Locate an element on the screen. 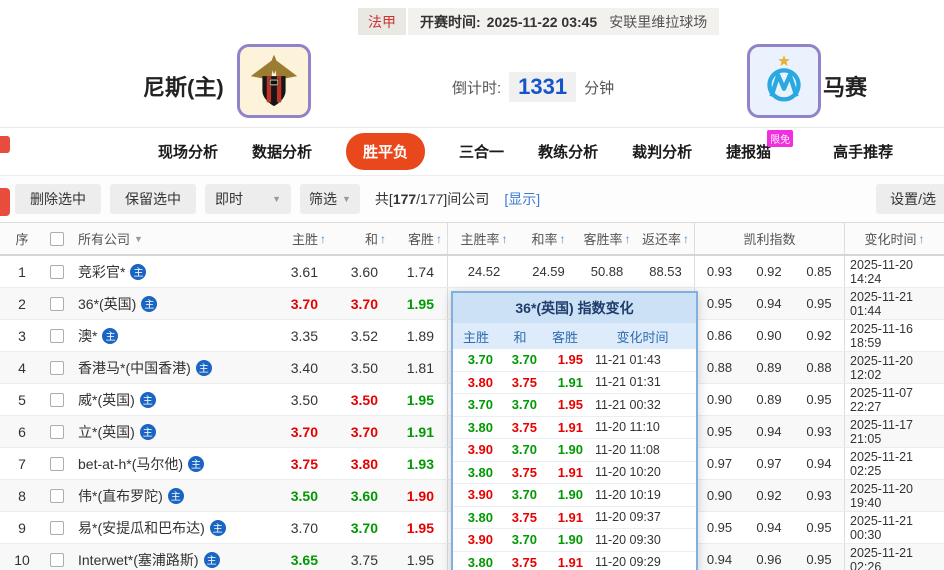  tab-three-in-one: 三合一 is located at coordinates (481, 151).